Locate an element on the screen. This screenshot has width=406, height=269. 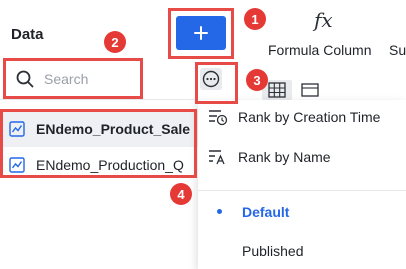
formula-icon: fx is located at coordinates (323, 20).